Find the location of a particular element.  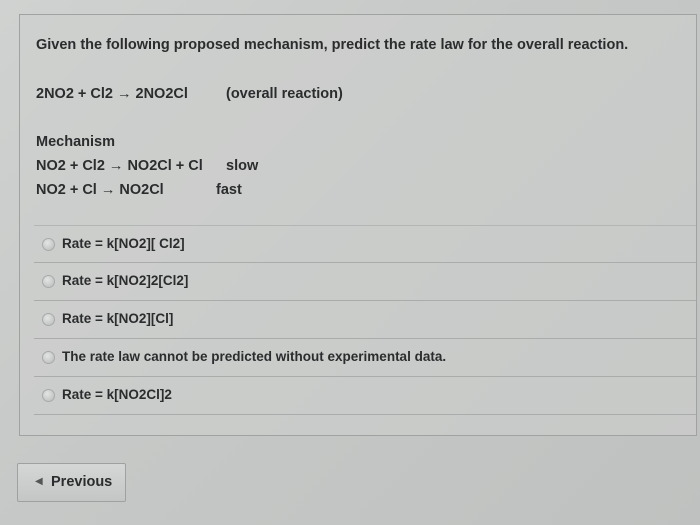

overall-note: (overall reaction) is located at coordinates (284, 94).